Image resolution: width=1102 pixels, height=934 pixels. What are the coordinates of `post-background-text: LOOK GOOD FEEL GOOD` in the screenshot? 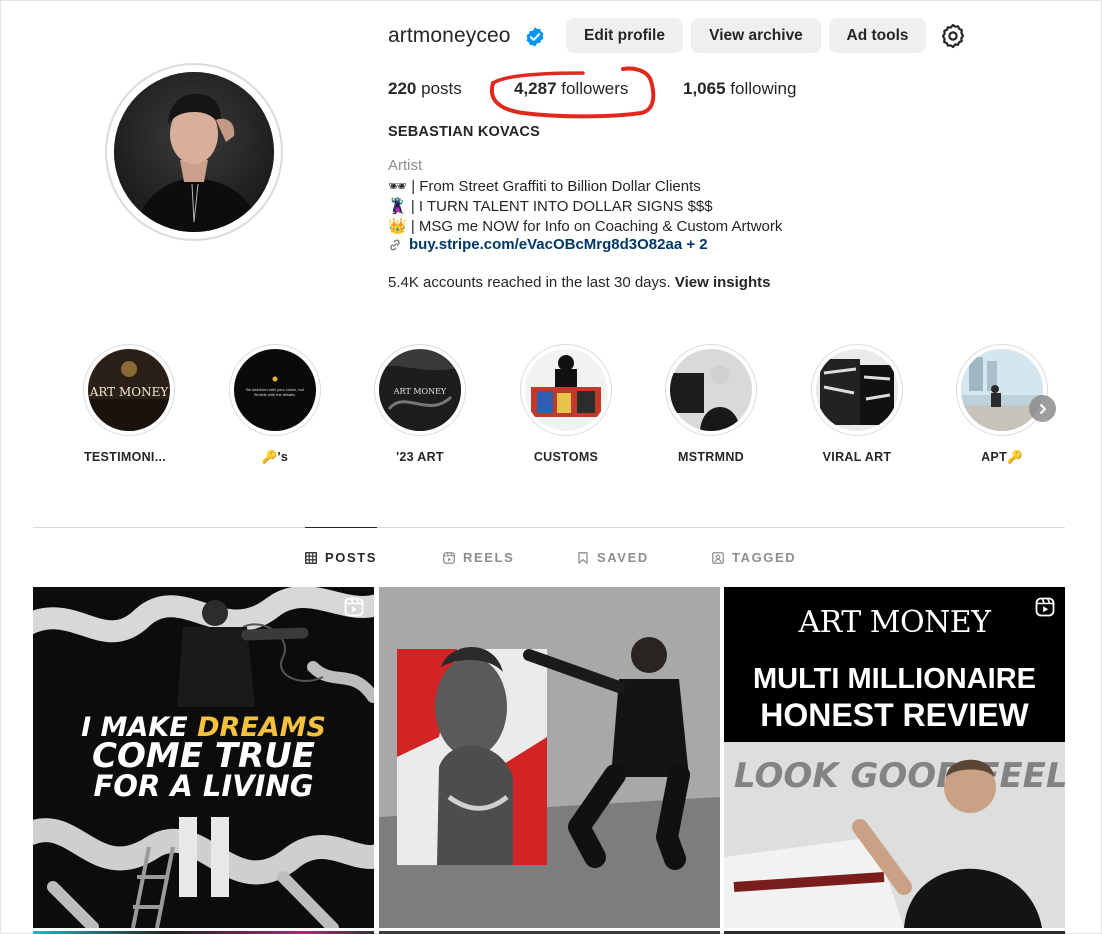 It's located at (899, 776).